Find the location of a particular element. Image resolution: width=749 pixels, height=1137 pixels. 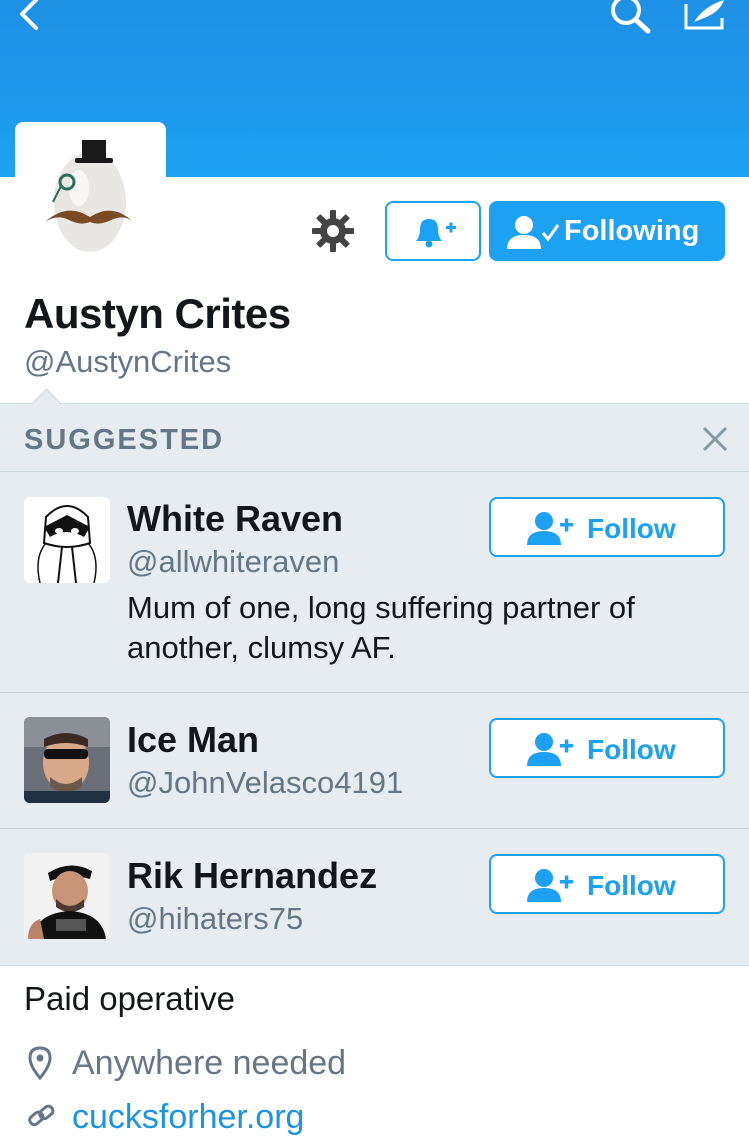

link-icon is located at coordinates (41, 1115).